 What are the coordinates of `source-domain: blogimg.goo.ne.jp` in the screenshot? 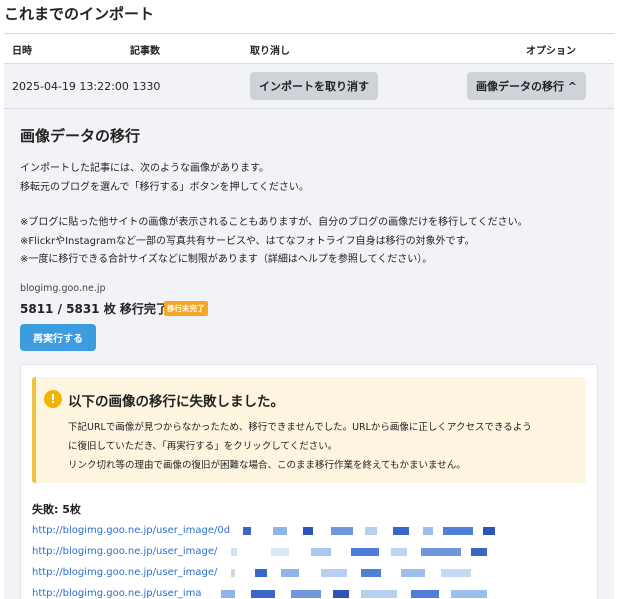 It's located at (63, 288).